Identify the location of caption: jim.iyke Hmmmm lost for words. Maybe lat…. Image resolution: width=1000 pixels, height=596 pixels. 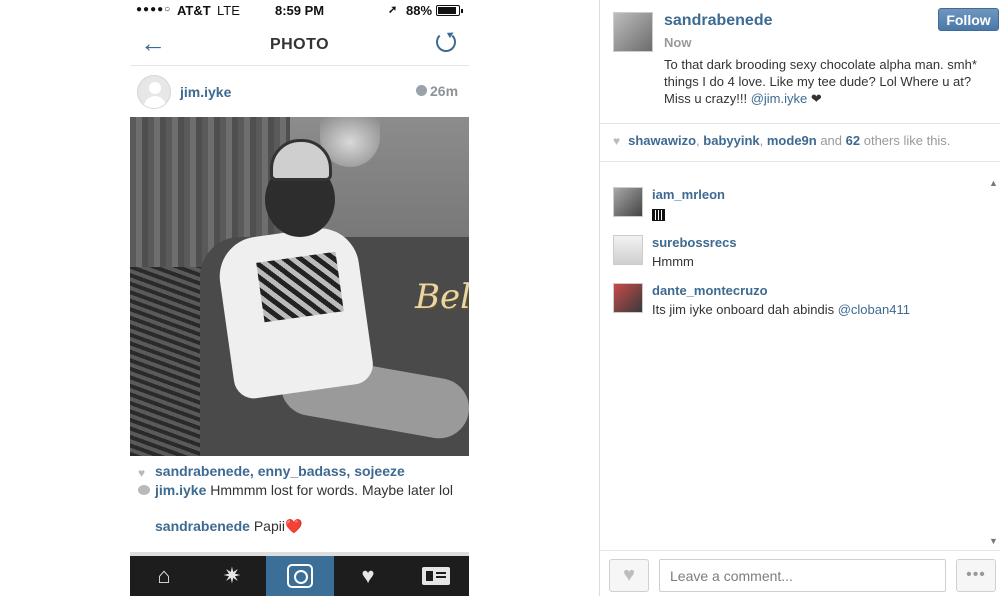
(299, 490).